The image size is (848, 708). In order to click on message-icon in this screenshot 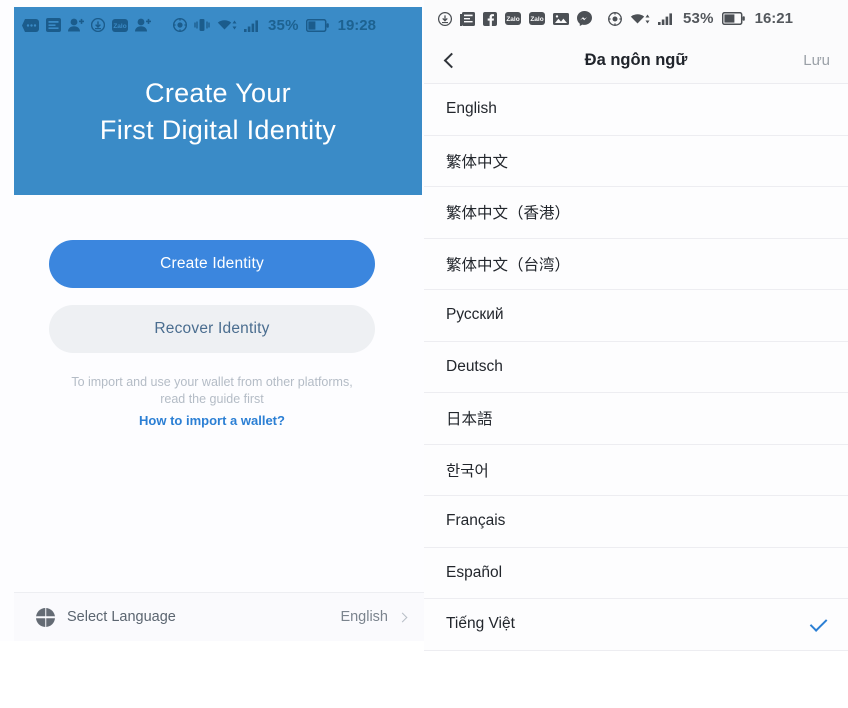, I will do `click(30, 25)`.